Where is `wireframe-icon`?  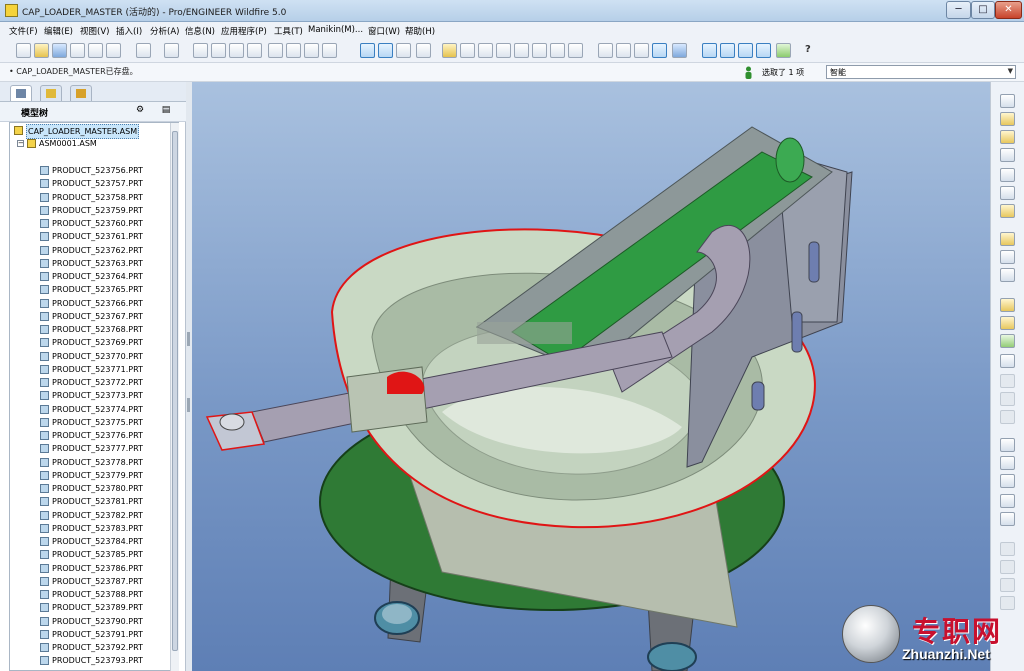
wireframe-icon is located at coordinates (605, 50).